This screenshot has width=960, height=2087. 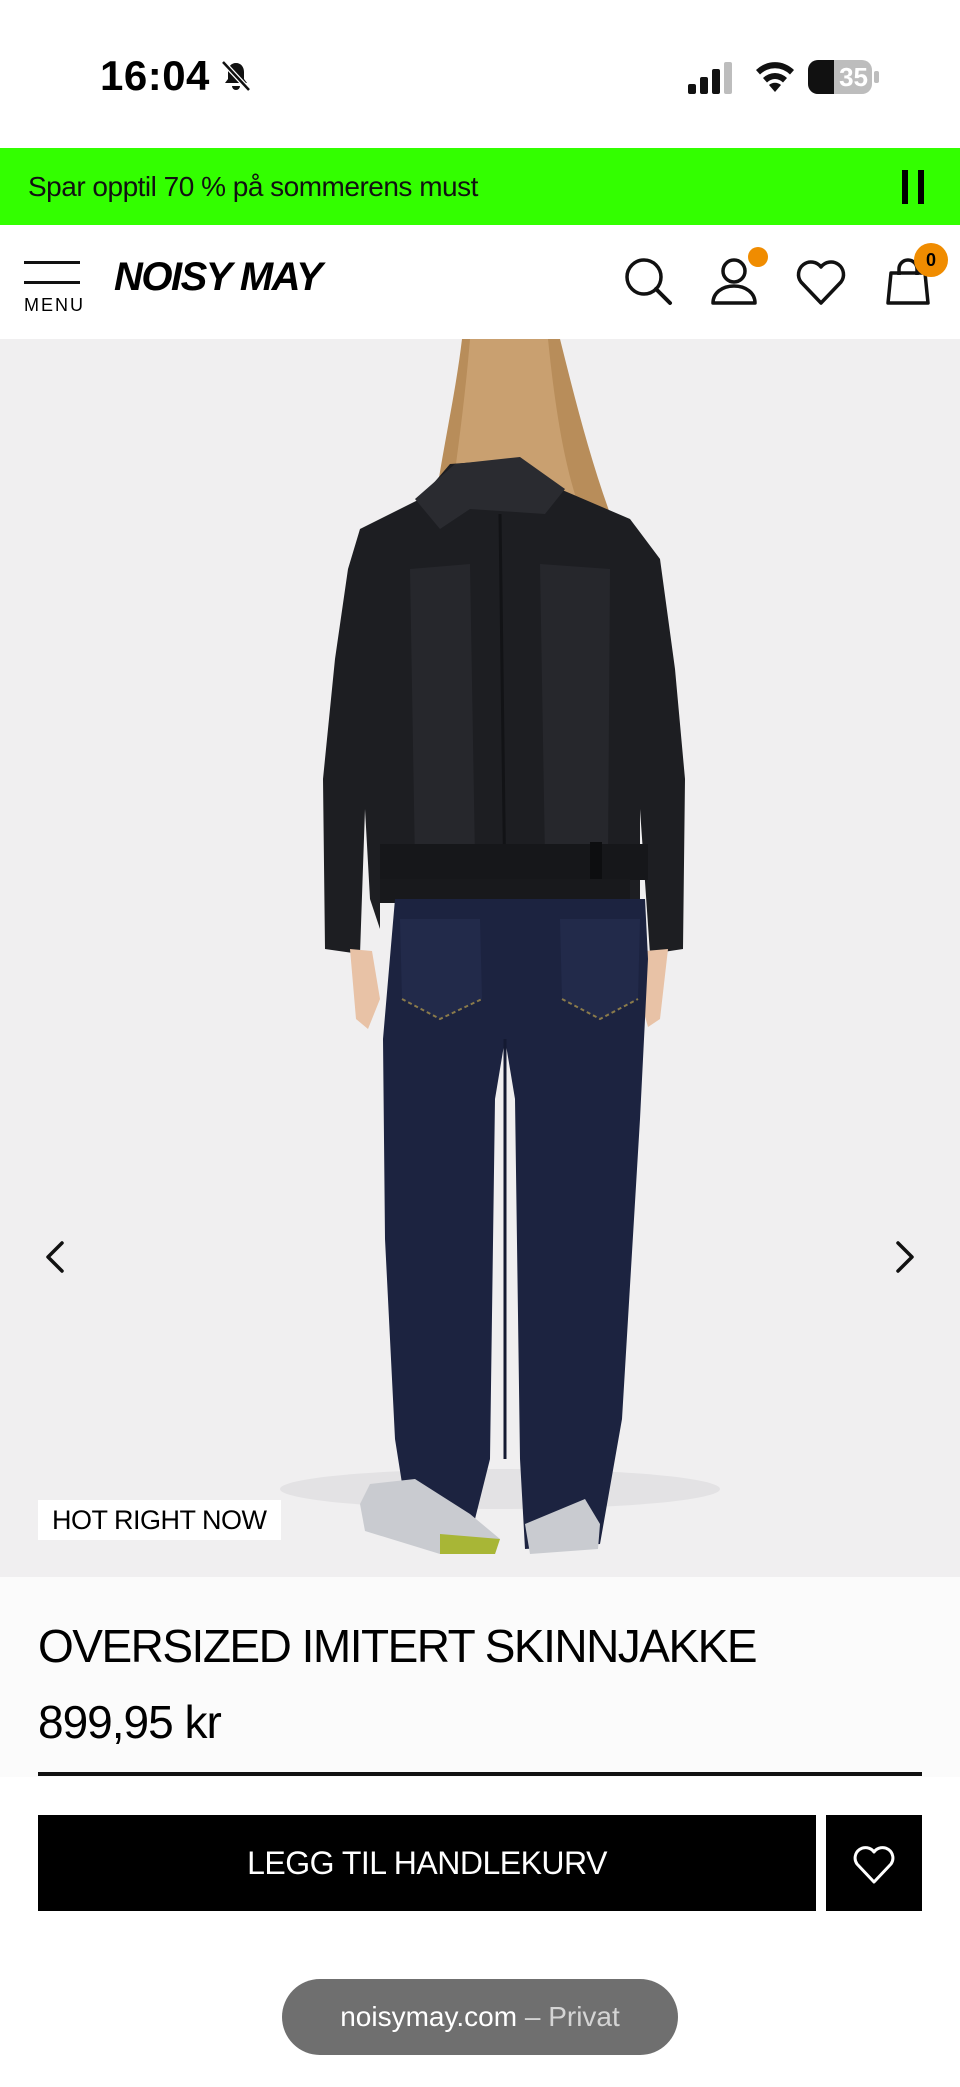 What do you see at coordinates (904, 1257) in the screenshot?
I see `chevron-right-icon` at bounding box center [904, 1257].